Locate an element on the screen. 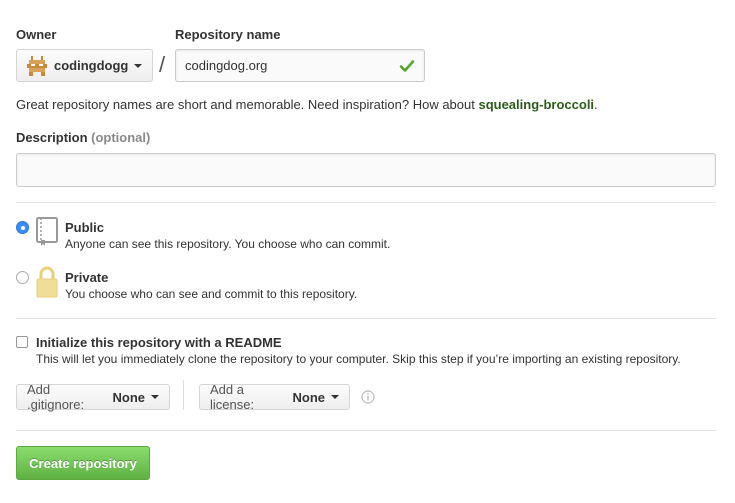 This screenshot has width=735, height=503. license-label: Add a license: is located at coordinates (232, 397).